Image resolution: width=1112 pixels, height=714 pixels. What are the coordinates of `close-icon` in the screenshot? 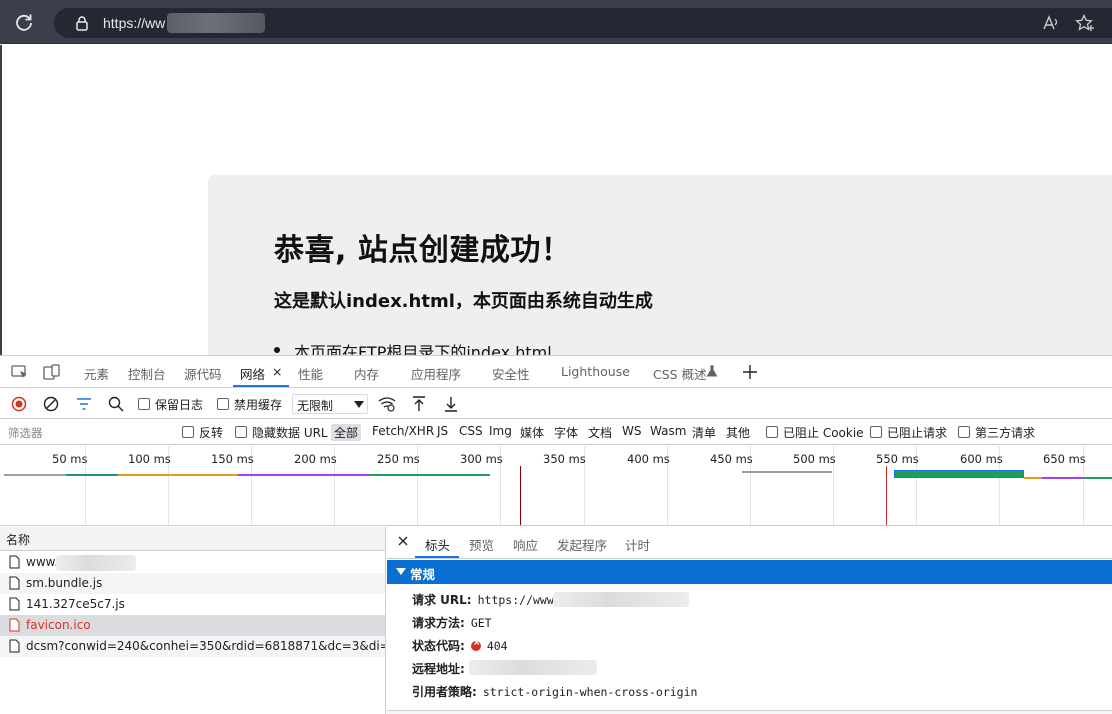 It's located at (403, 541).